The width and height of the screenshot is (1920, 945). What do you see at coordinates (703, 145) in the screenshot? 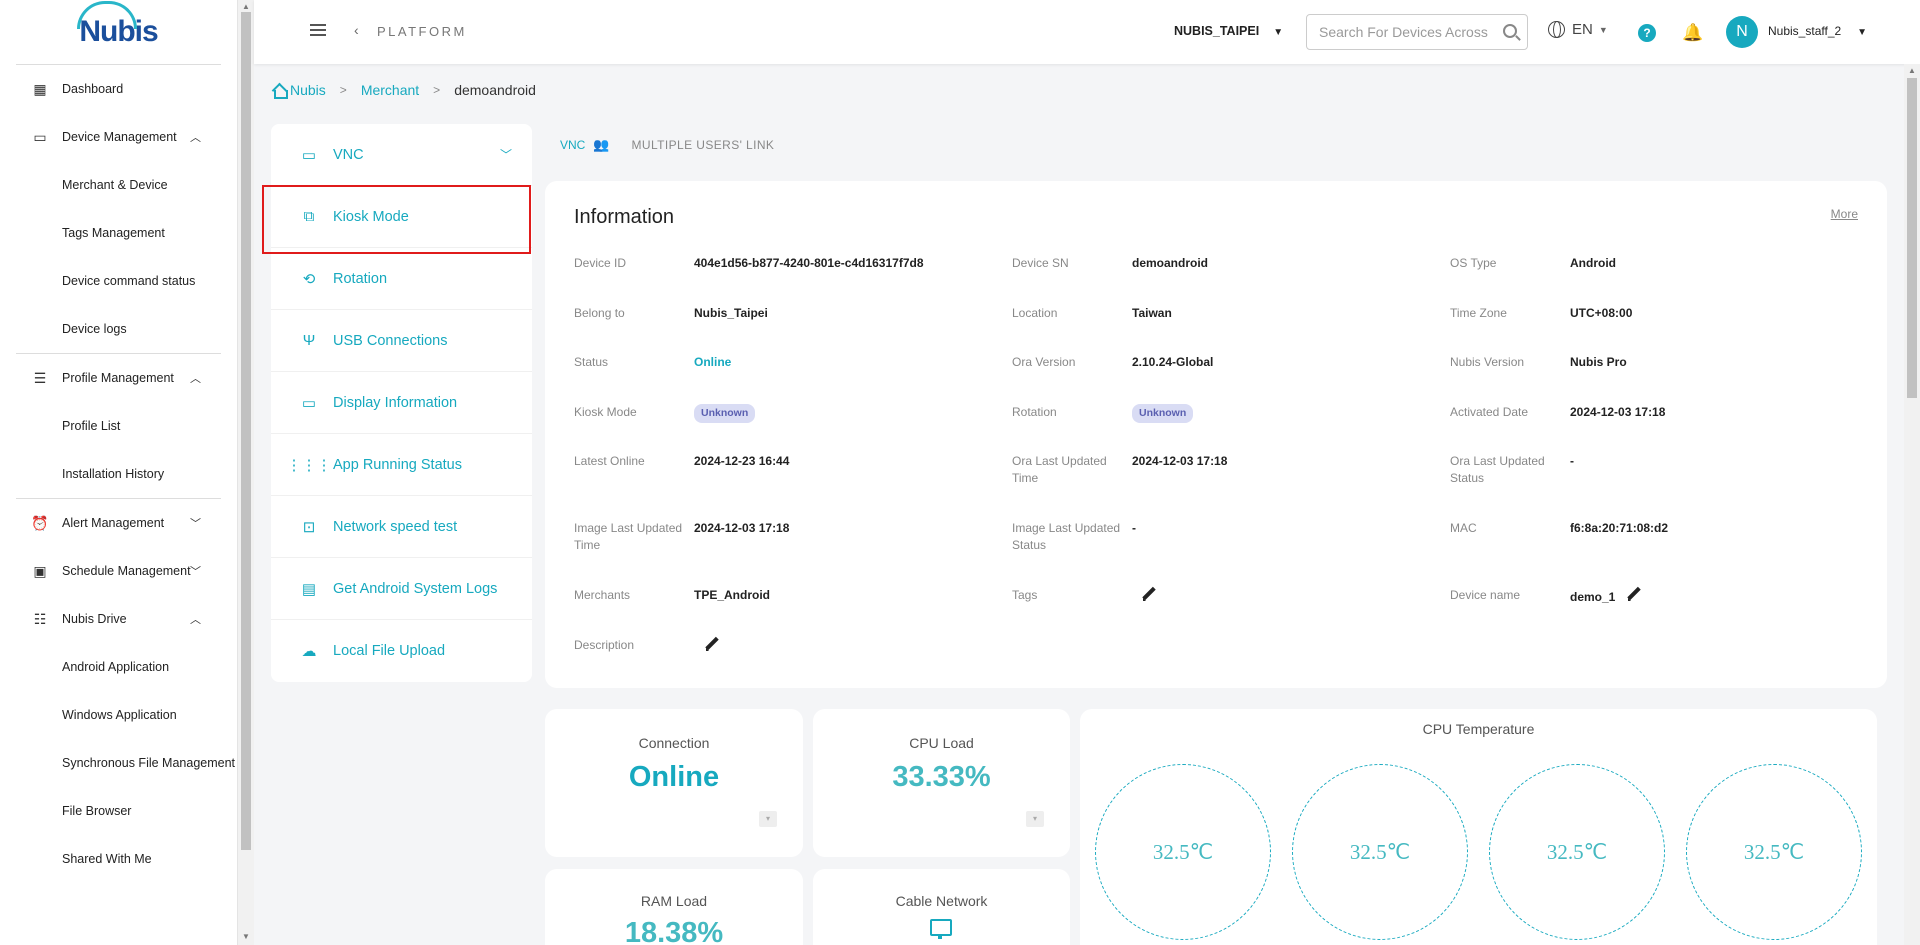
I see `tab-multiple-users-link: MULTIPLE USERS' LINK` at bounding box center [703, 145].